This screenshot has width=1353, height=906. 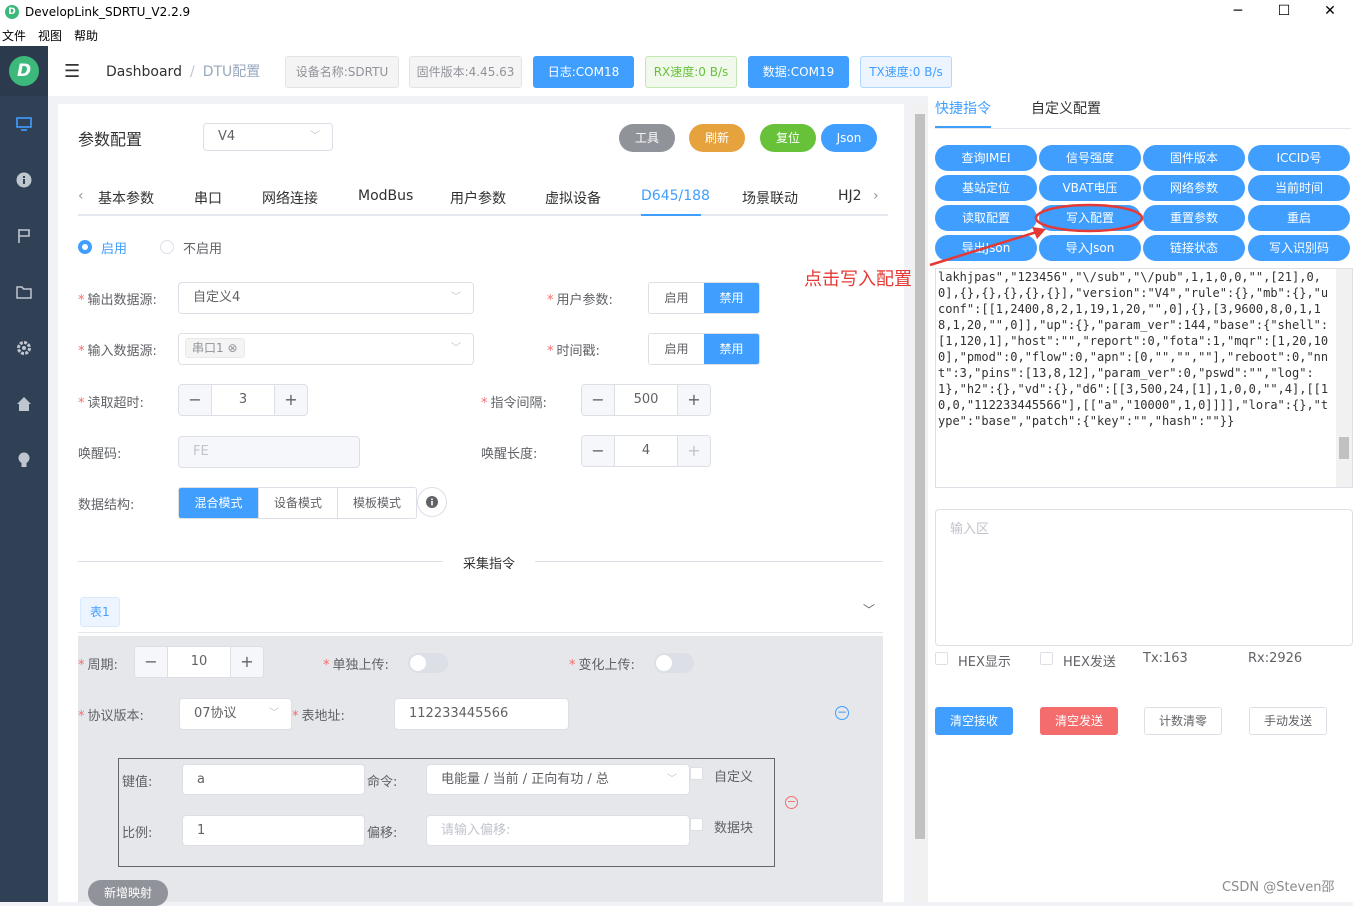 What do you see at coordinates (290, 198) in the screenshot?
I see `tab-network: 网络连接` at bounding box center [290, 198].